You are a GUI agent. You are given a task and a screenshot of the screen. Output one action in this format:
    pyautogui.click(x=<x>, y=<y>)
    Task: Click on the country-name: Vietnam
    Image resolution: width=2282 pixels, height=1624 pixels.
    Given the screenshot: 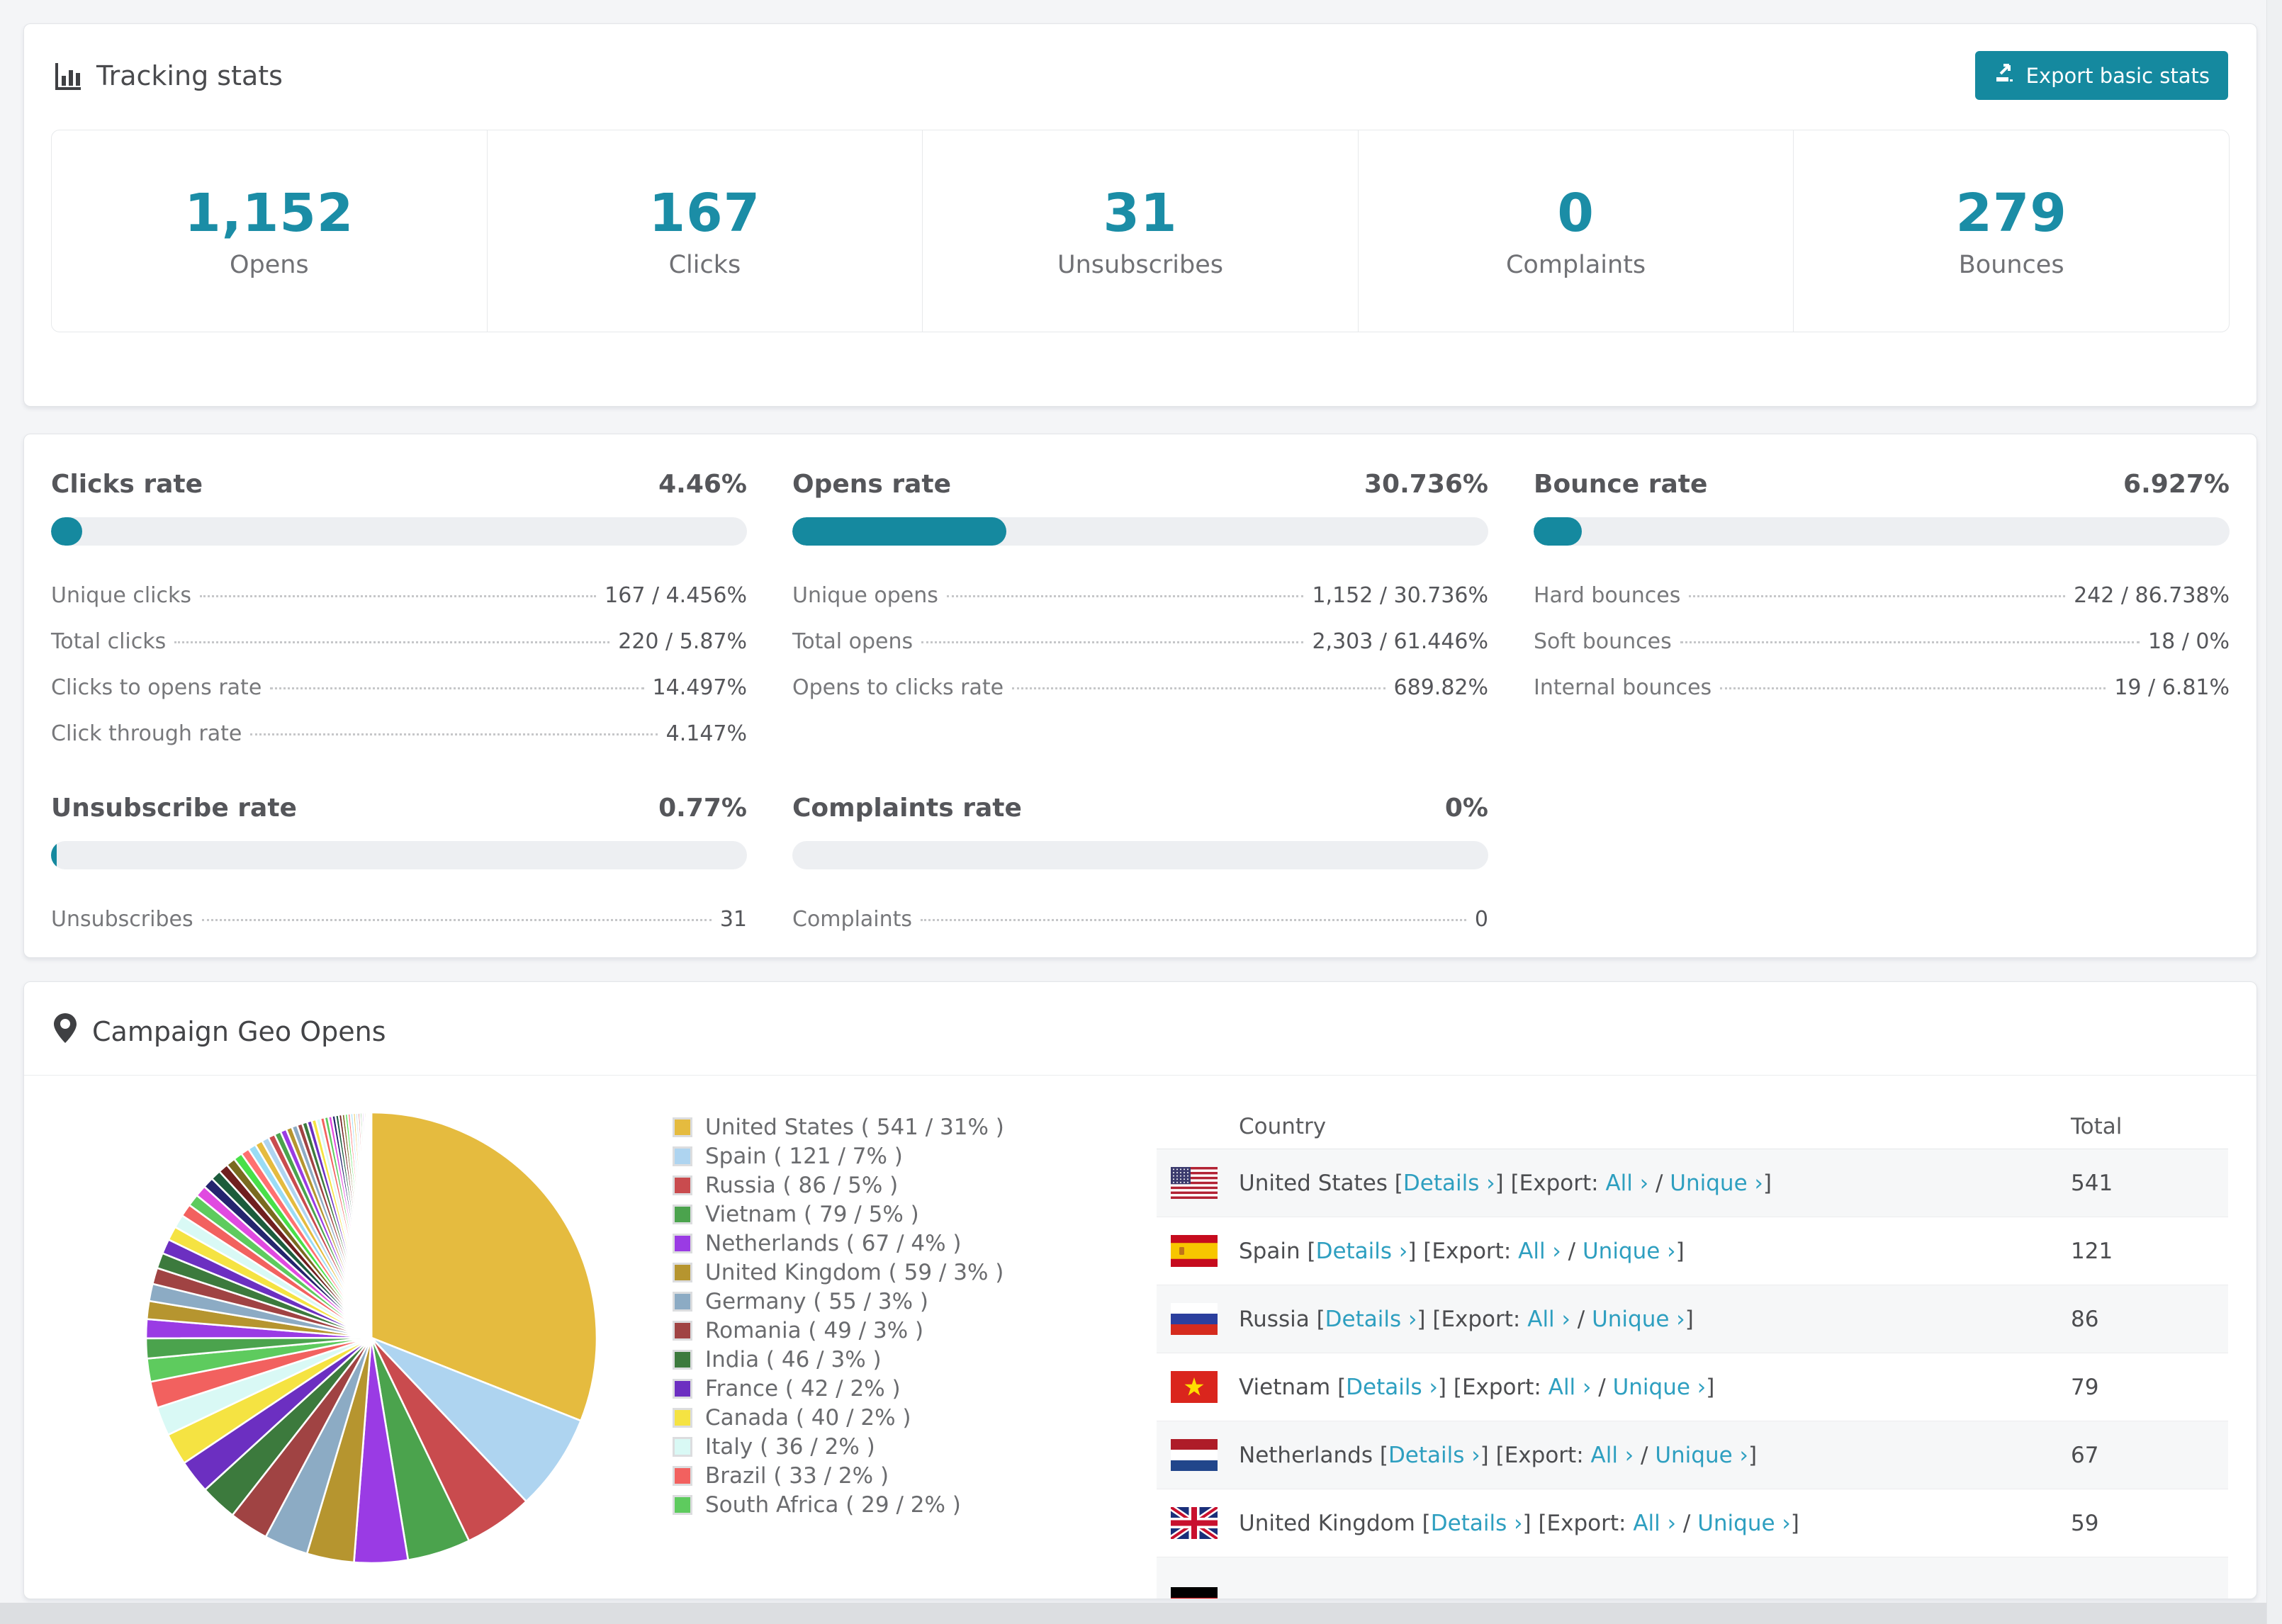 What is the action you would take?
    pyautogui.click(x=1288, y=1387)
    